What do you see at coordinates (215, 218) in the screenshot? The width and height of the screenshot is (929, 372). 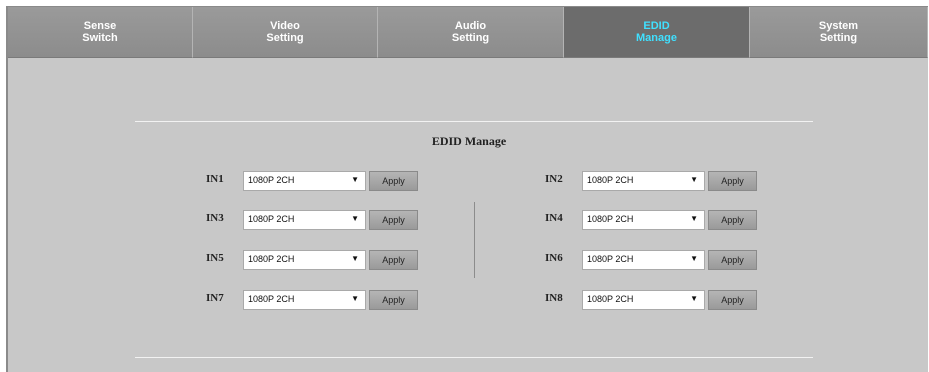 I see `input-label: IN3` at bounding box center [215, 218].